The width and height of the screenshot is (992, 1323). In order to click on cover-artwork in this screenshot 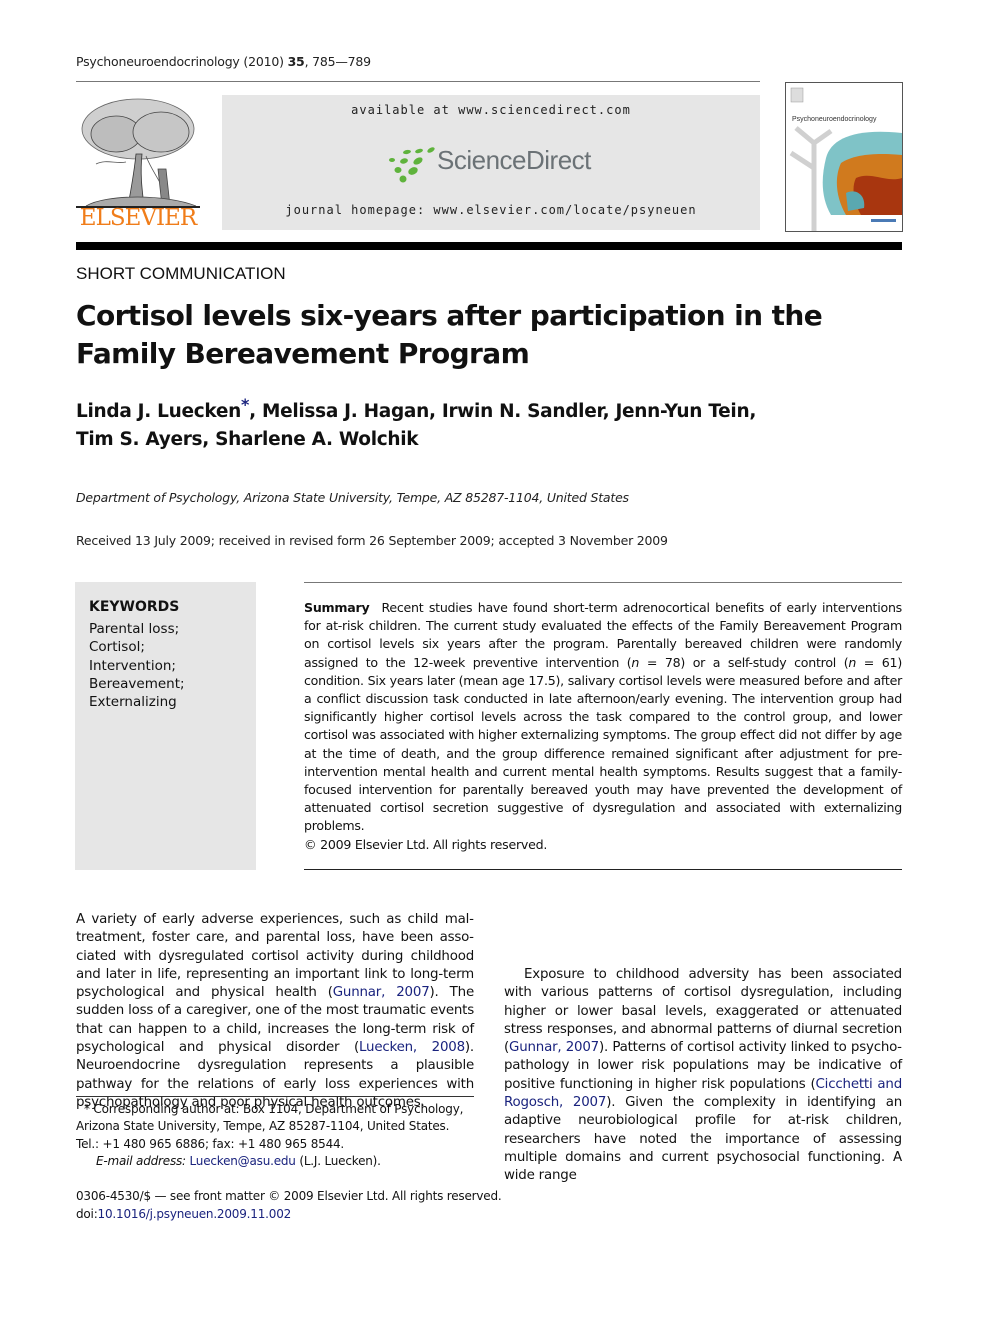, I will do `click(845, 159)`.